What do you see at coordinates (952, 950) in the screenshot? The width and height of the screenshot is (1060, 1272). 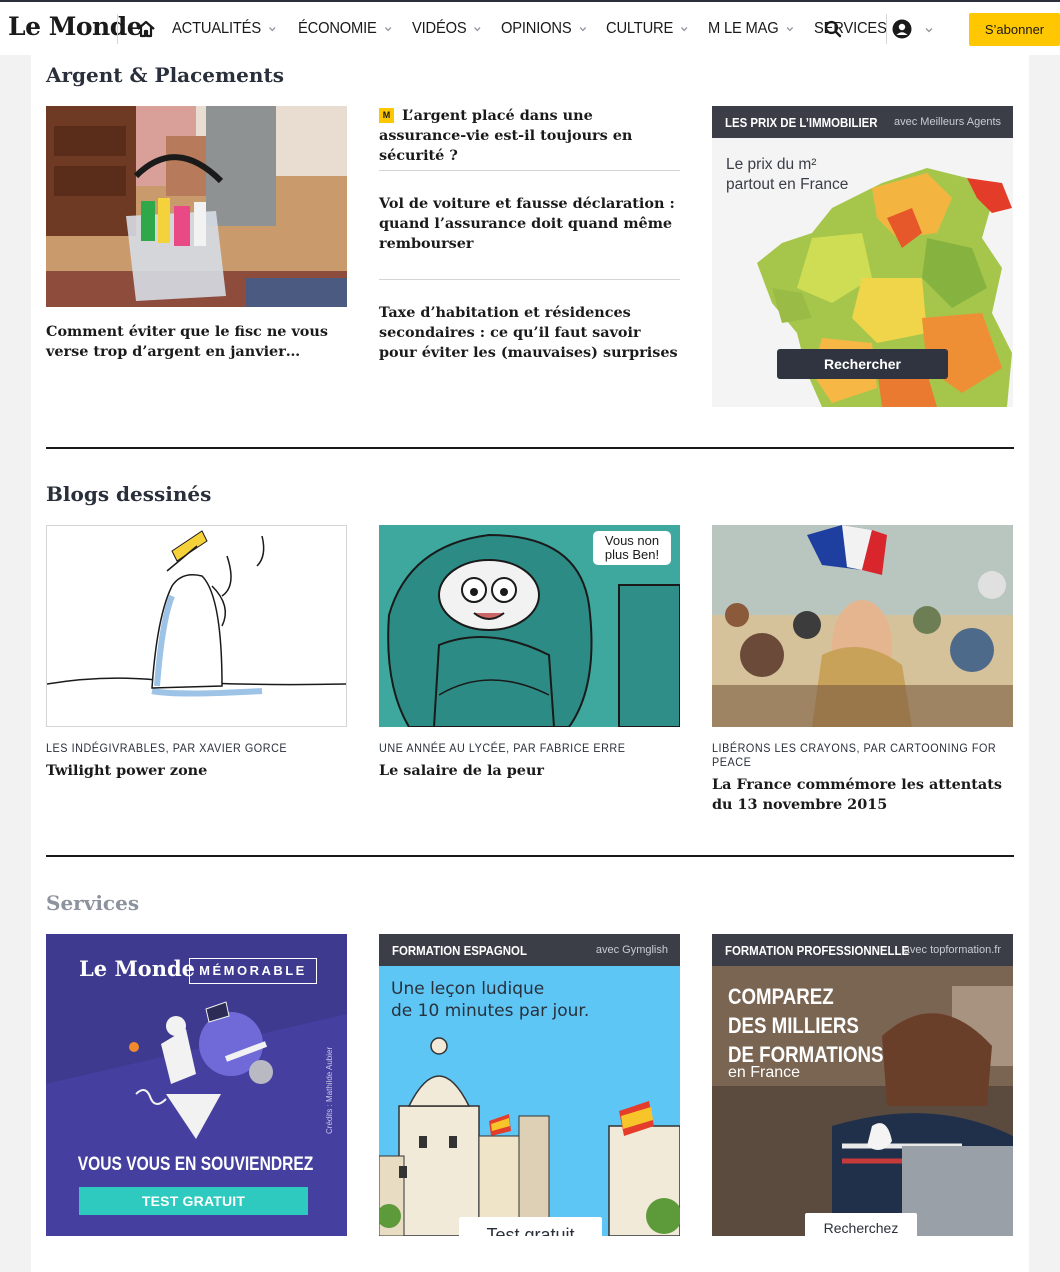 I see `widget-partner: avec topformation.fr` at bounding box center [952, 950].